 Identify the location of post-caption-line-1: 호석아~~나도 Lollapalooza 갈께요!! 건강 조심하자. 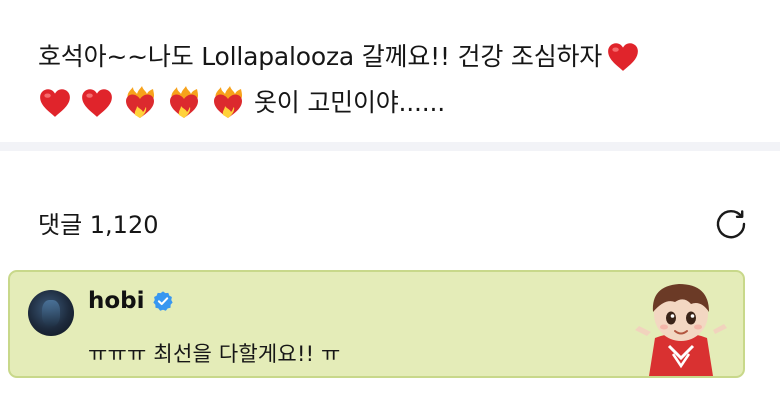
(398, 57).